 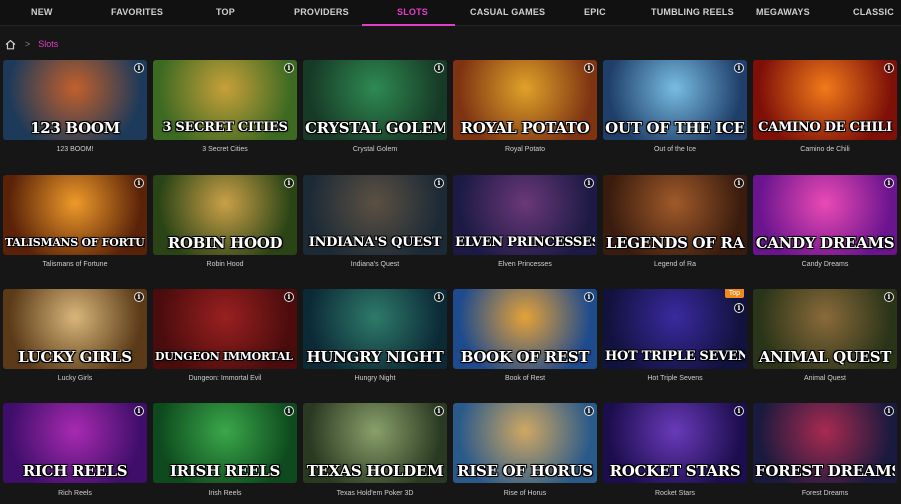 What do you see at coordinates (225, 329) in the screenshot?
I see `game-tile-dungeon-immortal-evil: DUNGEON IMMORTAL EVIL i` at bounding box center [225, 329].